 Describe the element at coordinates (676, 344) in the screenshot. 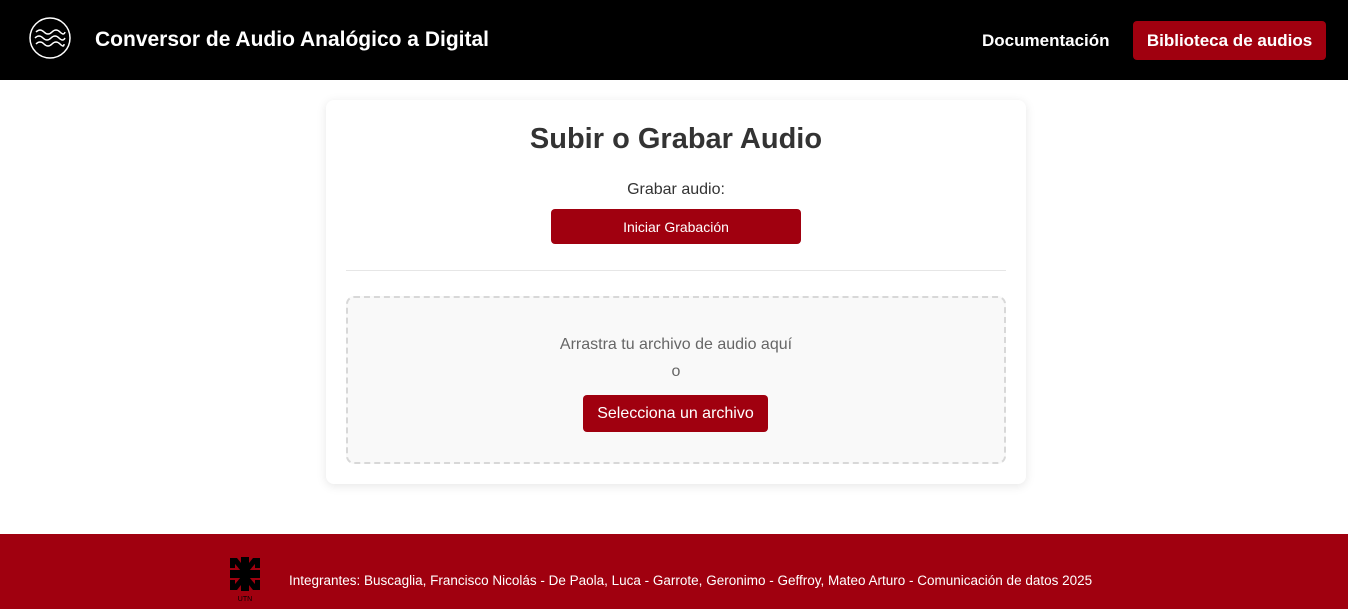

I see `dropzone-text: Arrastra tu archivo de audio aquí` at that location.